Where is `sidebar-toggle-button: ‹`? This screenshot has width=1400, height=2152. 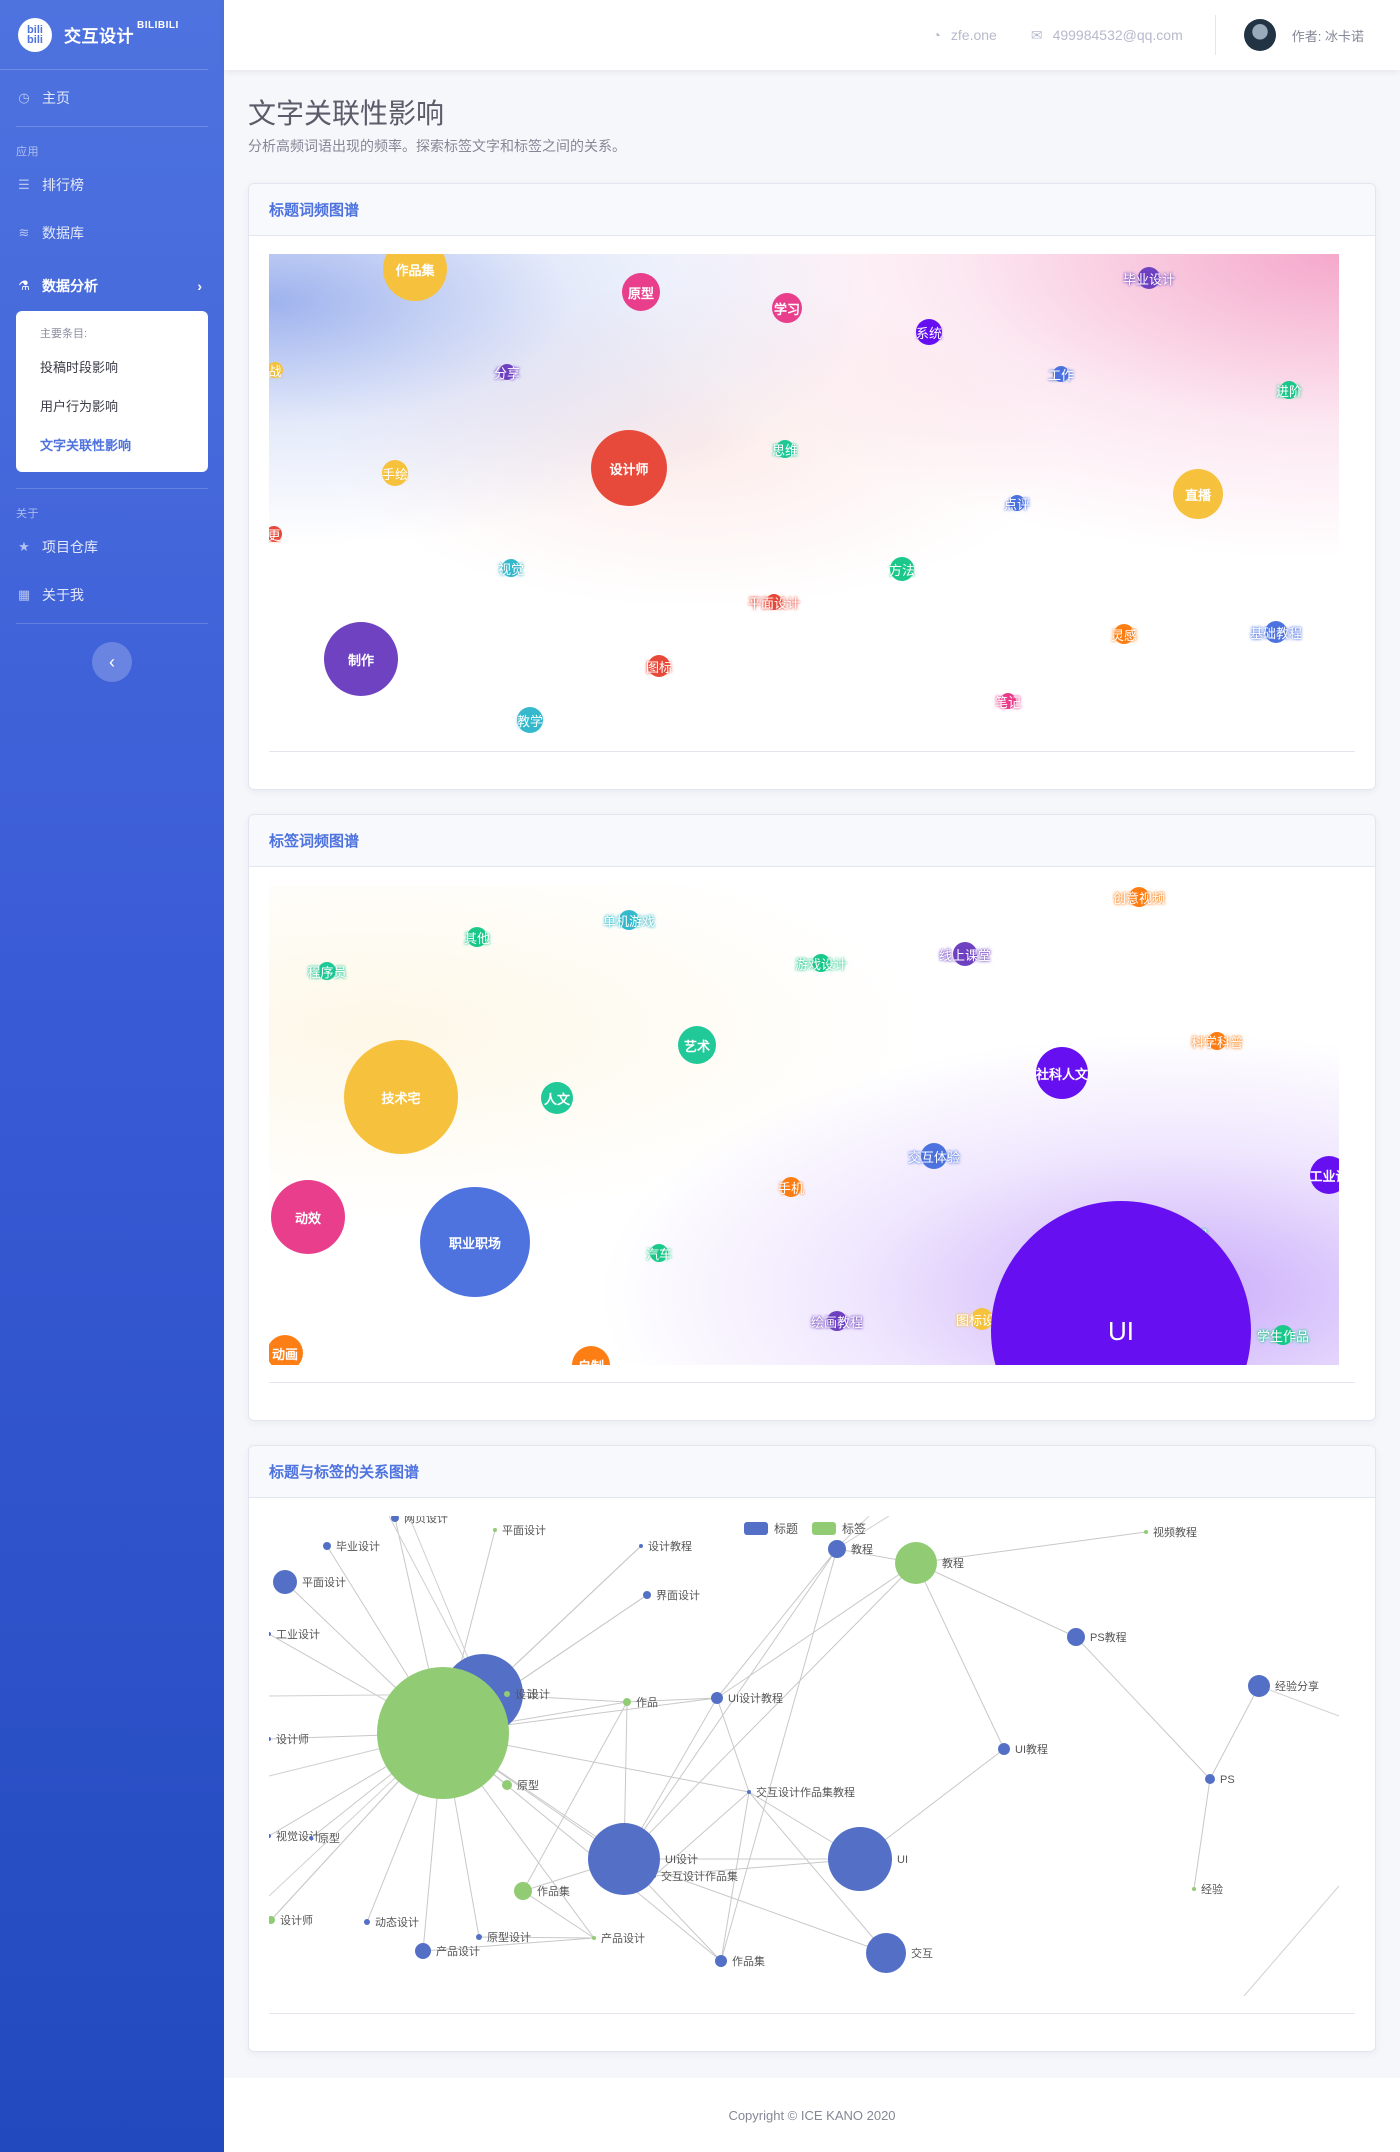
sidebar-toggle-button: ‹ is located at coordinates (112, 662).